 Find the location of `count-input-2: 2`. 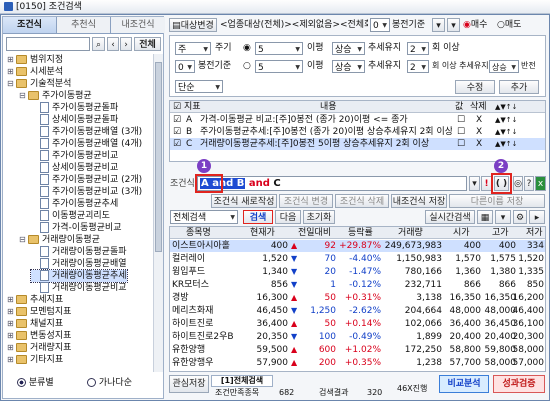

count-input-2: 2 is located at coordinates (418, 66).